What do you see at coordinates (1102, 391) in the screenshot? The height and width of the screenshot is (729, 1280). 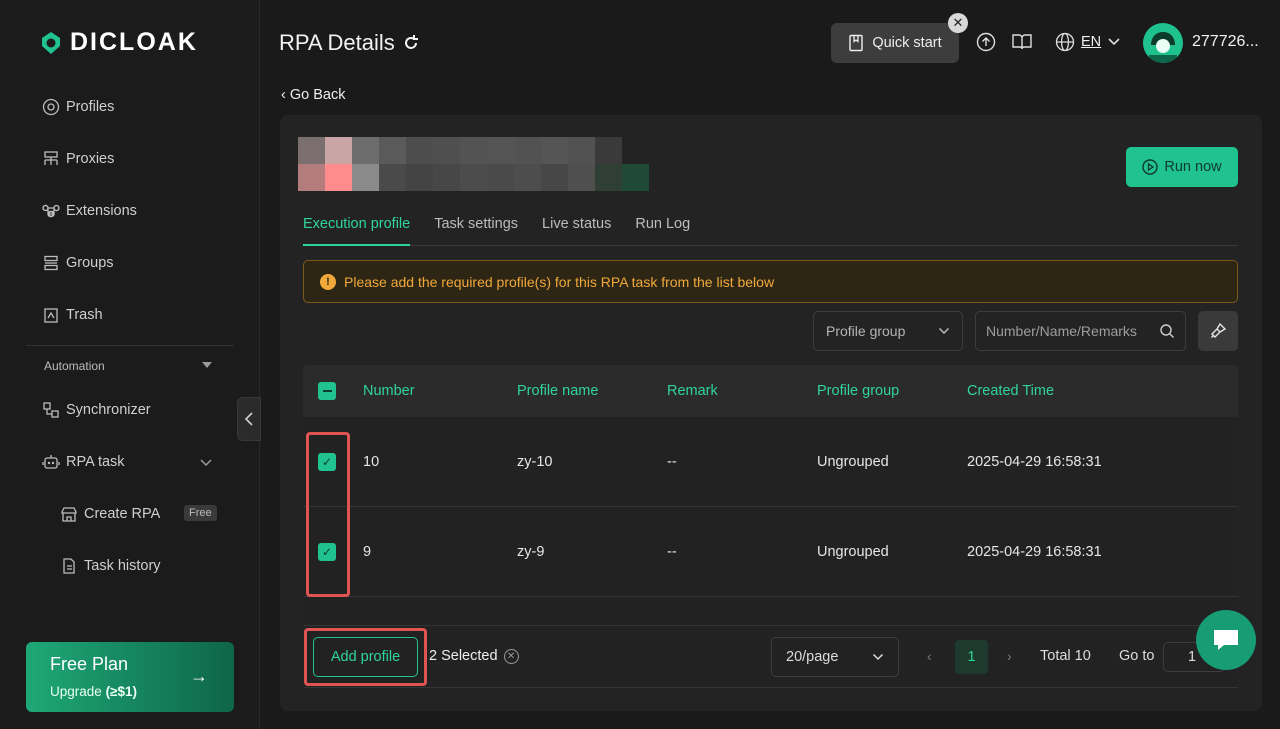 I see `column-header-created-time: Created Time` at bounding box center [1102, 391].